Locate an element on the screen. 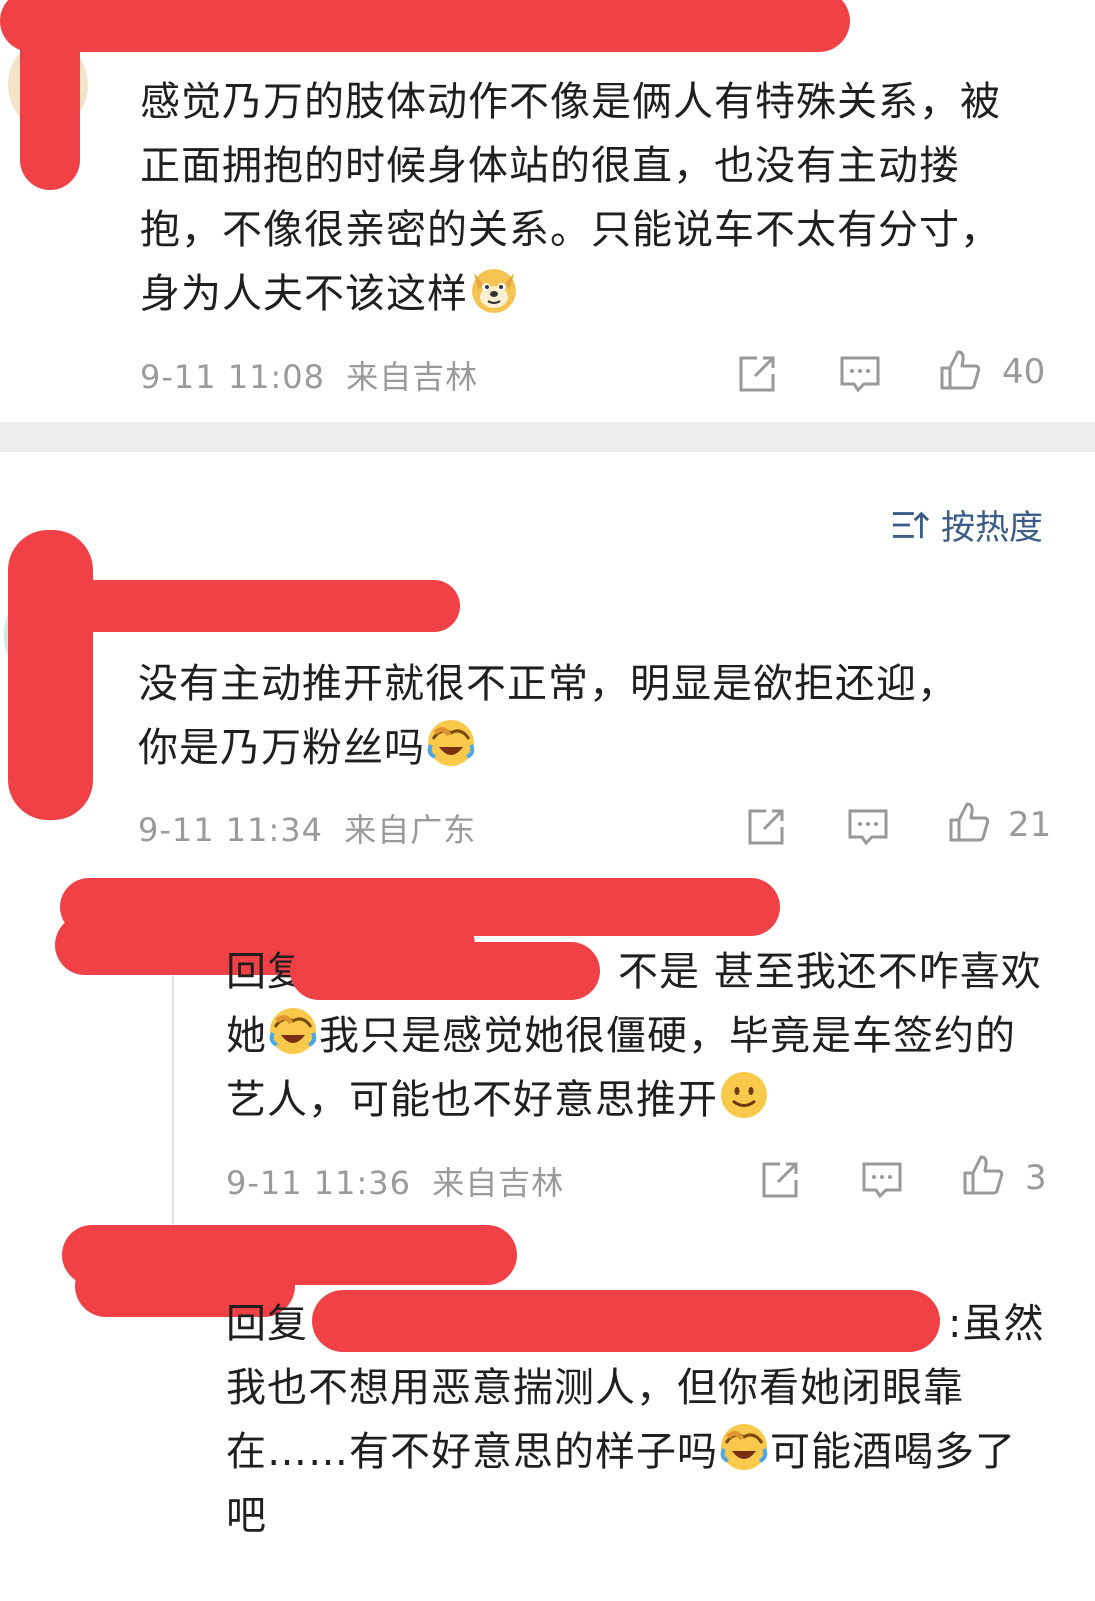 The image size is (1095, 1601). comment-text: 没有主动推开就很不正常，明显是欲拒还迎，你是乃万粉丝吗 is located at coordinates (548, 716).